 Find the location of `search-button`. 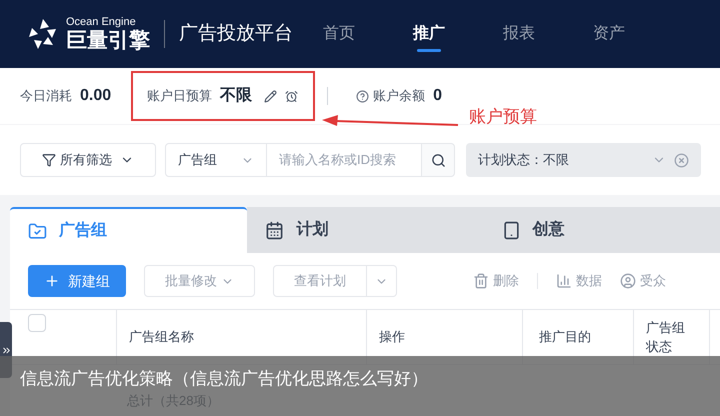

search-button is located at coordinates (438, 160).